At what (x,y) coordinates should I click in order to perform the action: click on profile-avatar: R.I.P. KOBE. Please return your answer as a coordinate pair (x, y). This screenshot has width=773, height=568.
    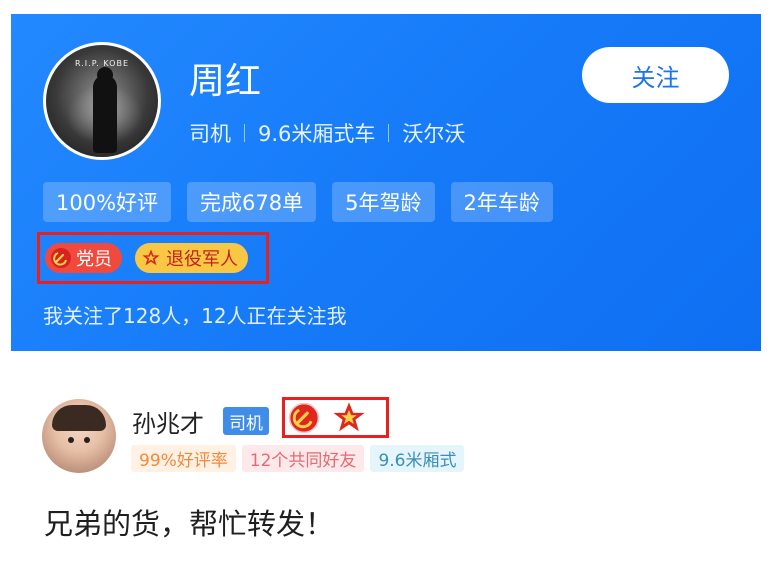
    Looking at the image, I should click on (102, 101).